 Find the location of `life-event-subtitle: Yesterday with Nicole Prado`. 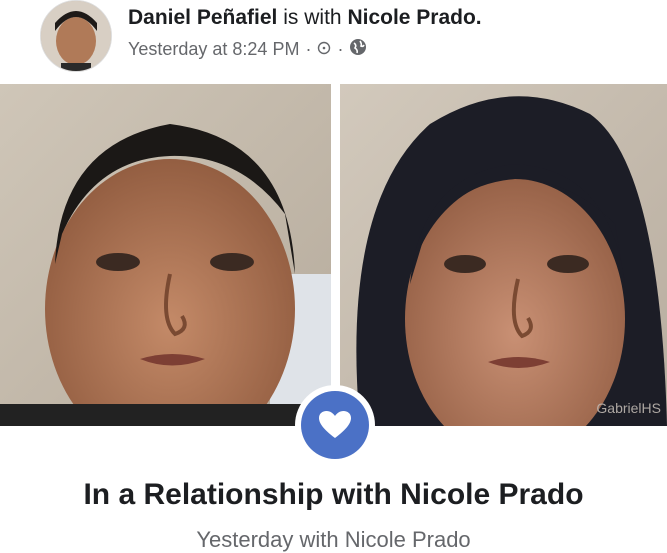

life-event-subtitle: Yesterday with Nicole Prado is located at coordinates (333, 539).